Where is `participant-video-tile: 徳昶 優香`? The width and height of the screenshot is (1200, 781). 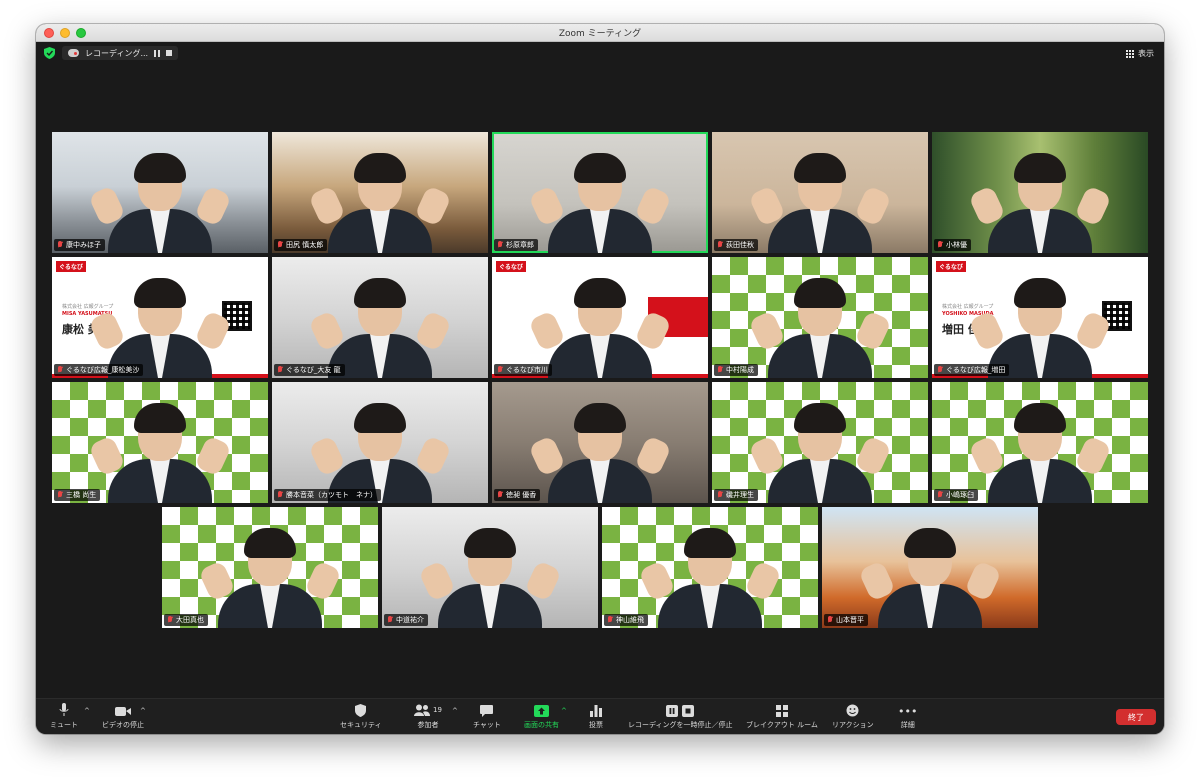 participant-video-tile: 徳昶 優香 is located at coordinates (600, 442).